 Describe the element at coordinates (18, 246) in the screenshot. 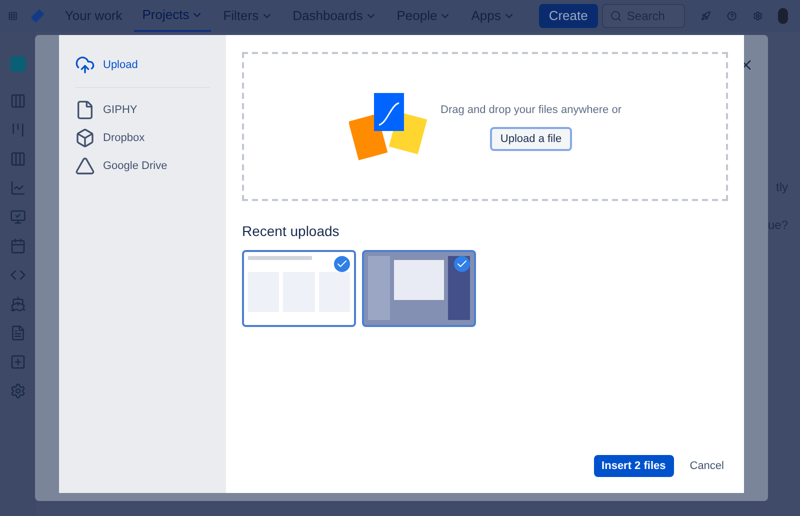

I see `calendar-icon` at that location.